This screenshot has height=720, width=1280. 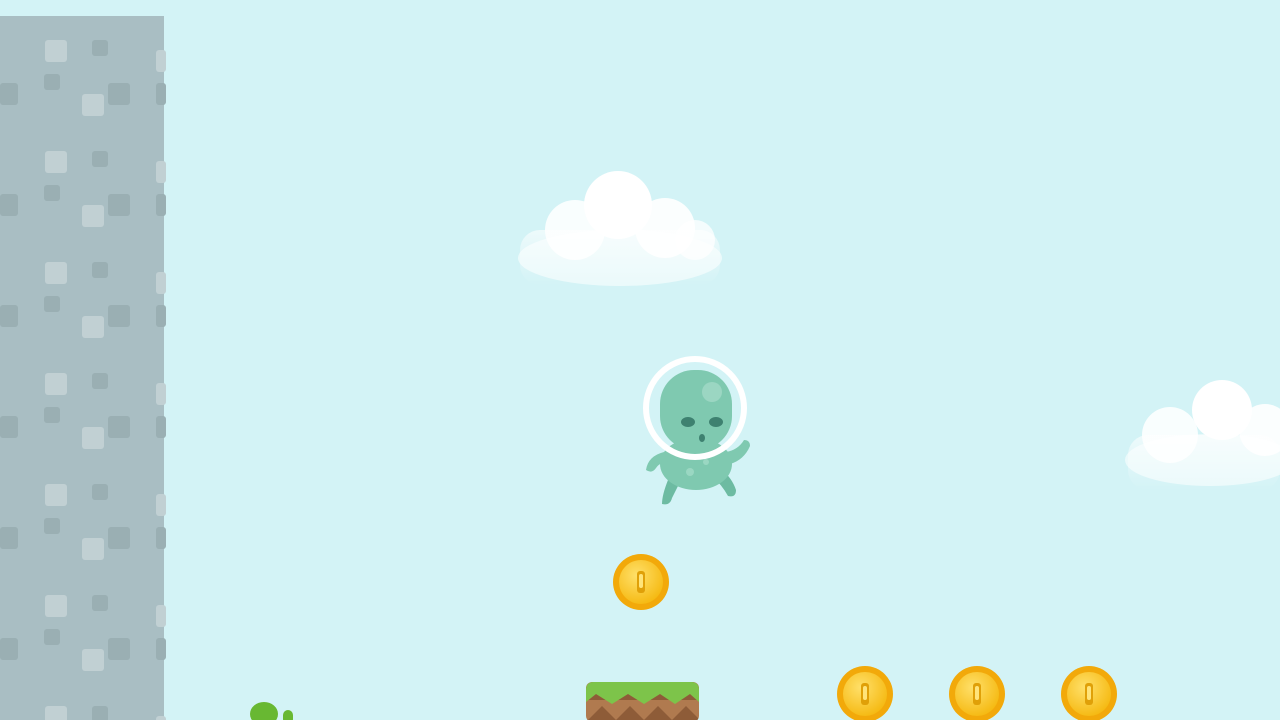 I want to click on grass-platform, so click(x=642, y=701).